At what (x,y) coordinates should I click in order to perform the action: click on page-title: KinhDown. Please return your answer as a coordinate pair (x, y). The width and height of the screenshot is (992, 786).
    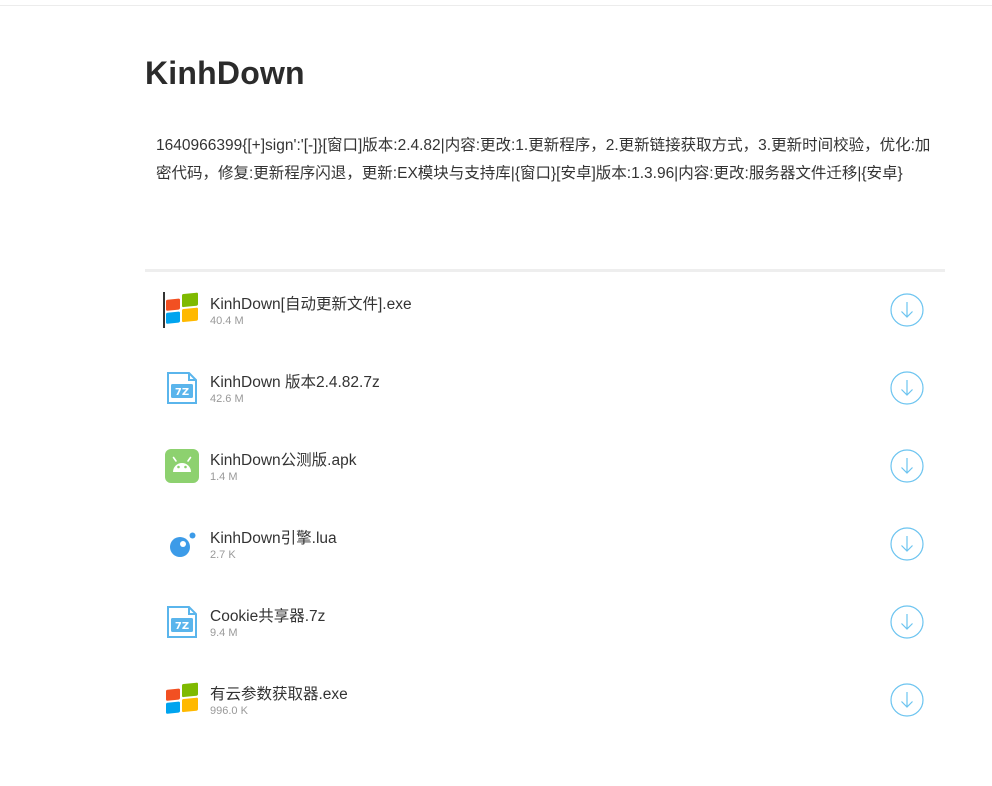
    Looking at the image, I should click on (225, 73).